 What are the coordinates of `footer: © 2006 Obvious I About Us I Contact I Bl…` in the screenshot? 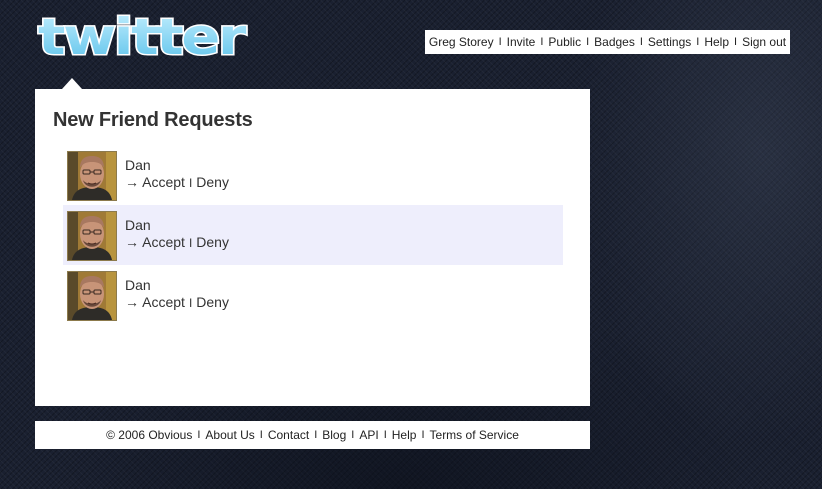 It's located at (312, 435).